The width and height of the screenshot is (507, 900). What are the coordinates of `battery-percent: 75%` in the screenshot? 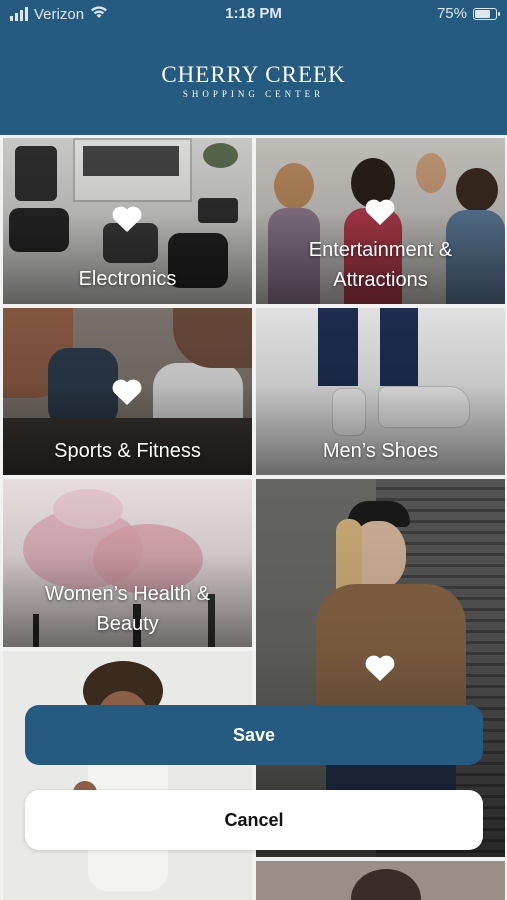 It's located at (451, 13).